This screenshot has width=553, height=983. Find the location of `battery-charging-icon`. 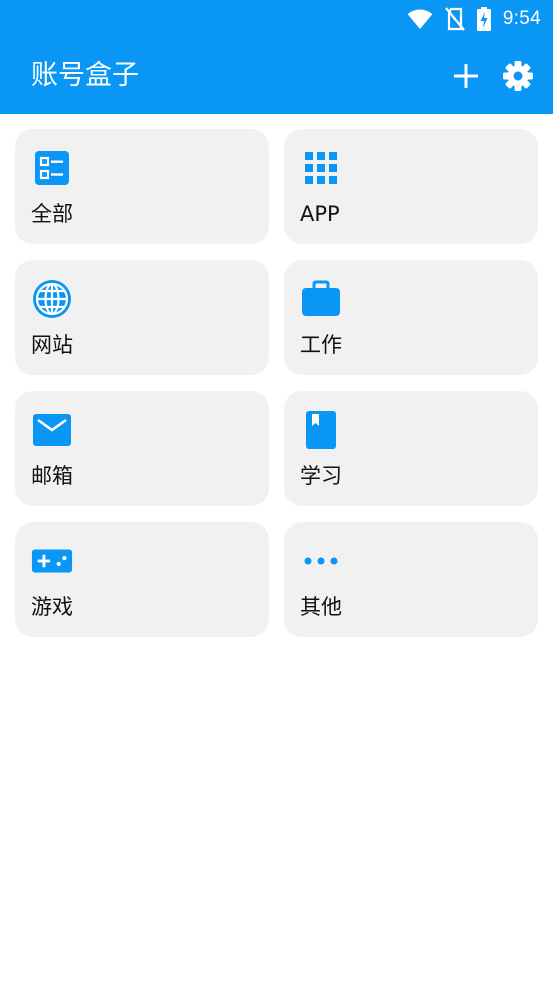

battery-charging-icon is located at coordinates (483, 19).